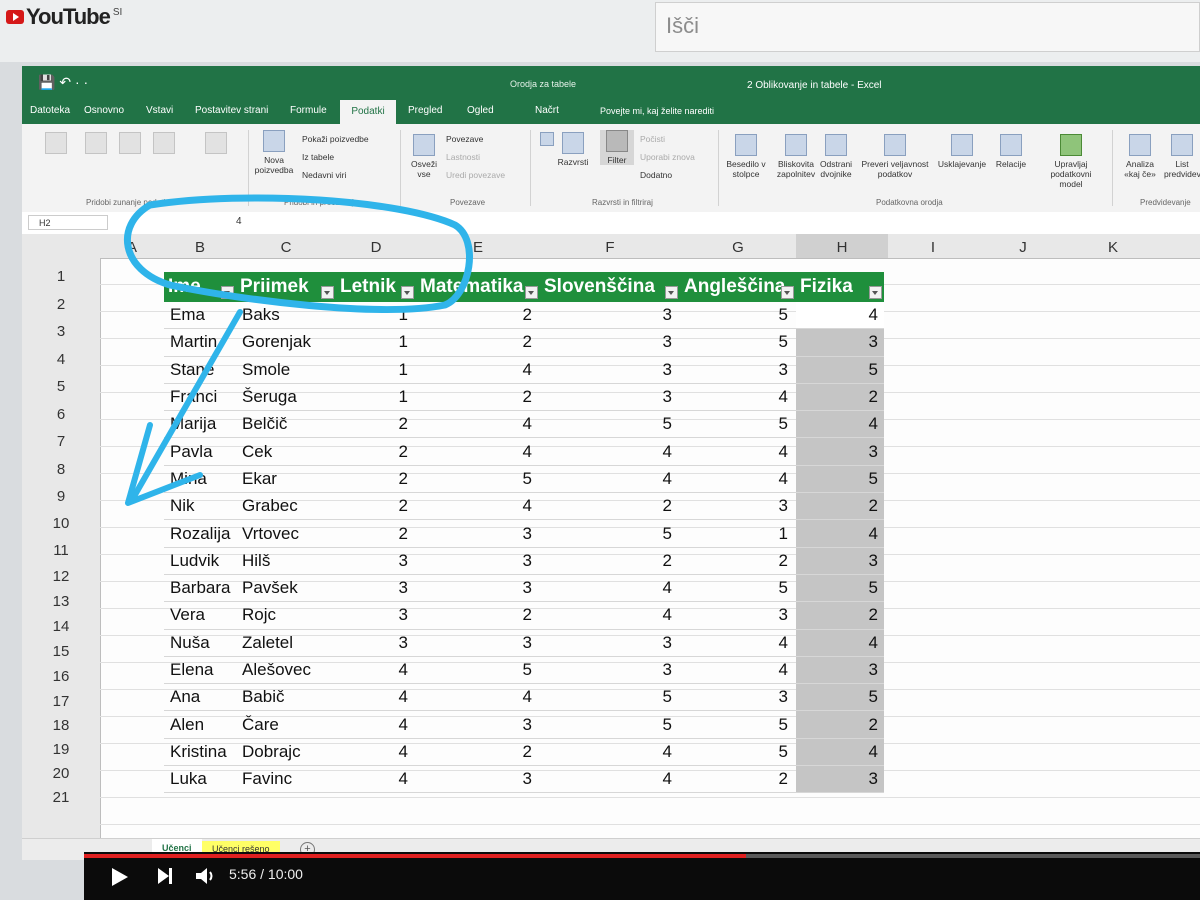 The height and width of the screenshot is (900, 1200). Describe the element at coordinates (61, 441) in the screenshot. I see `row-header: 7` at that location.